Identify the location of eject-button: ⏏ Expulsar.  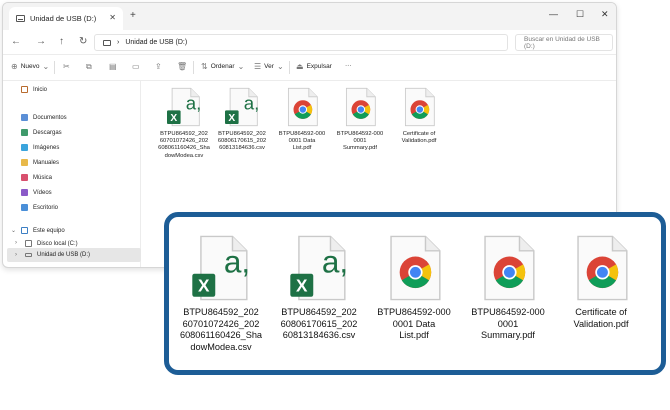
(314, 66).